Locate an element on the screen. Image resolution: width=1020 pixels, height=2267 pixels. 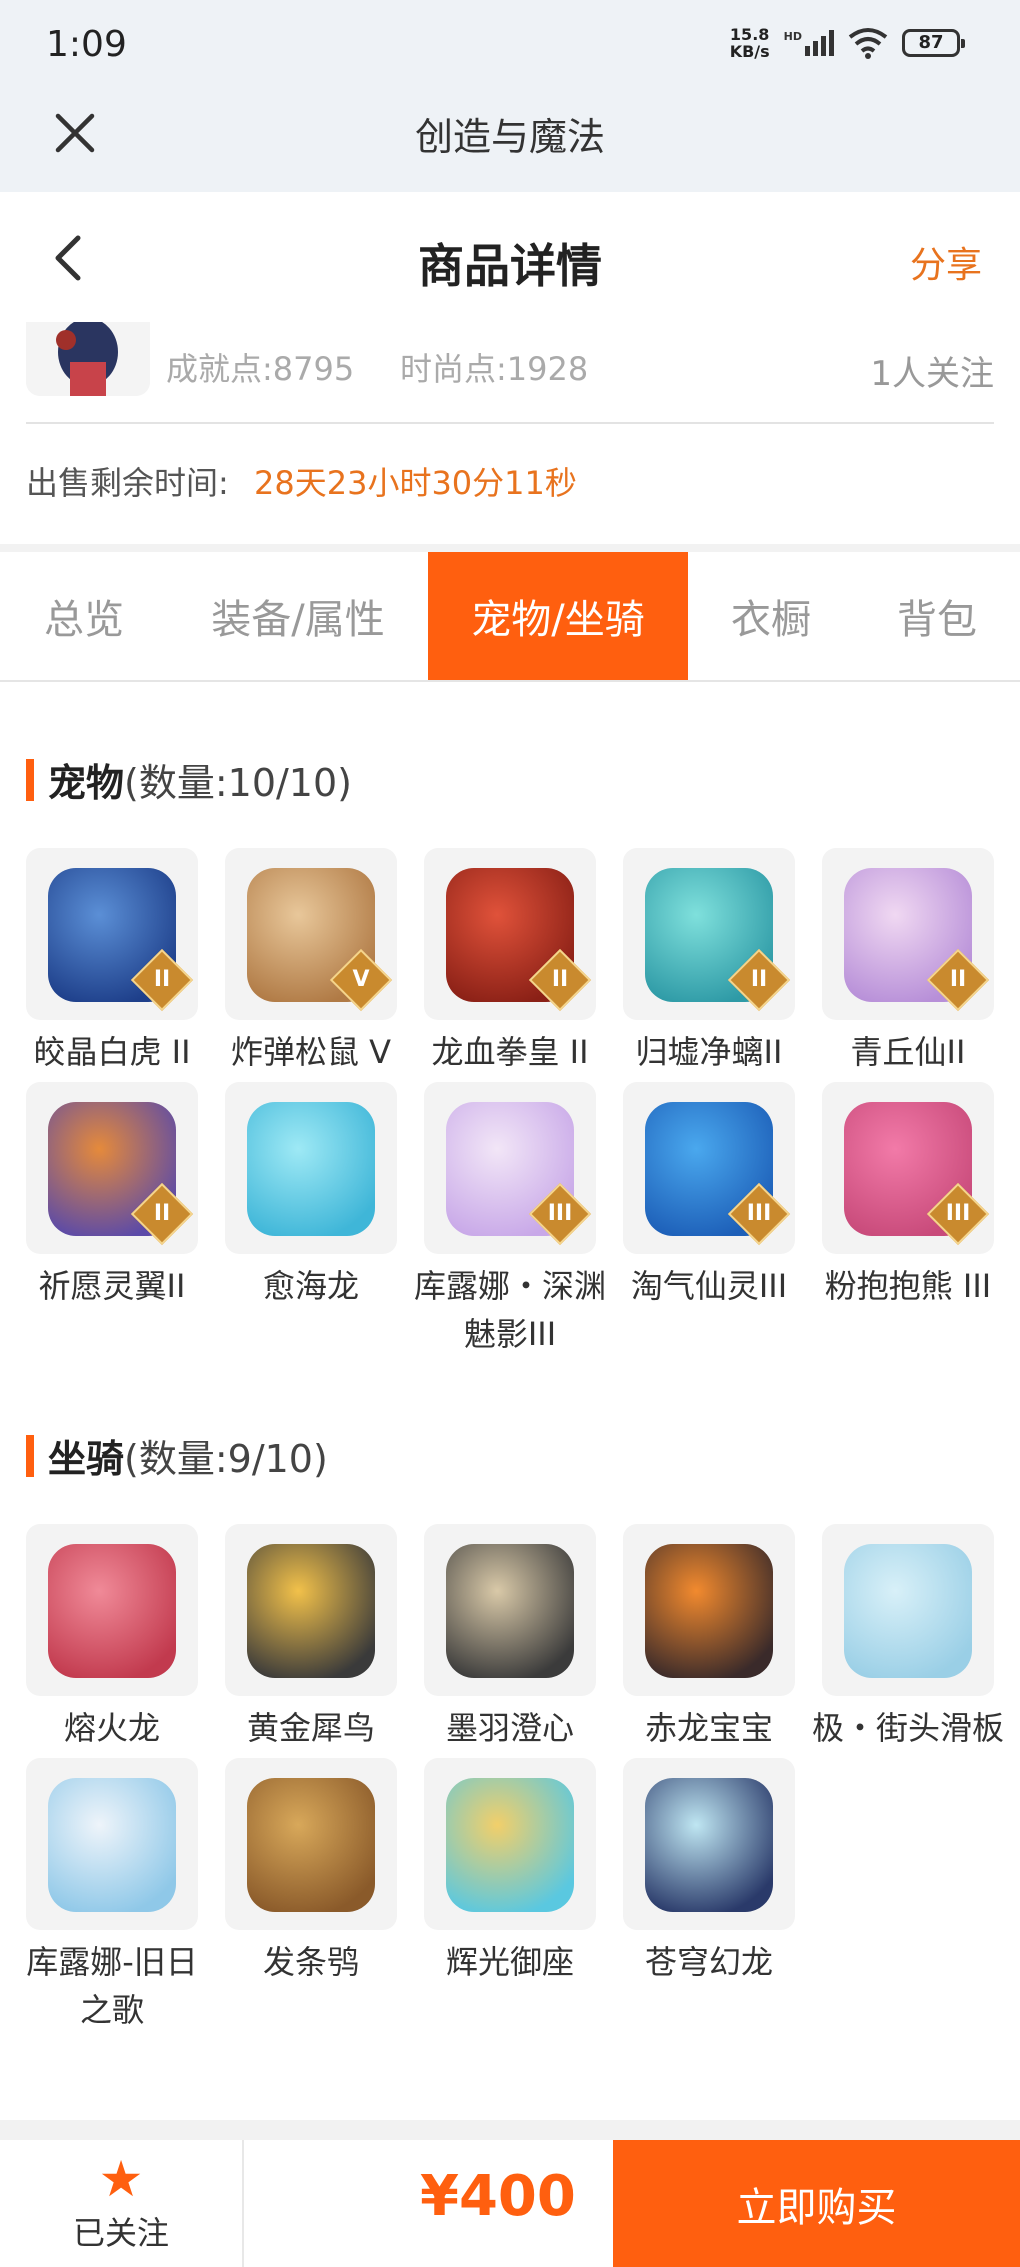
pet-image: V is located at coordinates (311, 934).